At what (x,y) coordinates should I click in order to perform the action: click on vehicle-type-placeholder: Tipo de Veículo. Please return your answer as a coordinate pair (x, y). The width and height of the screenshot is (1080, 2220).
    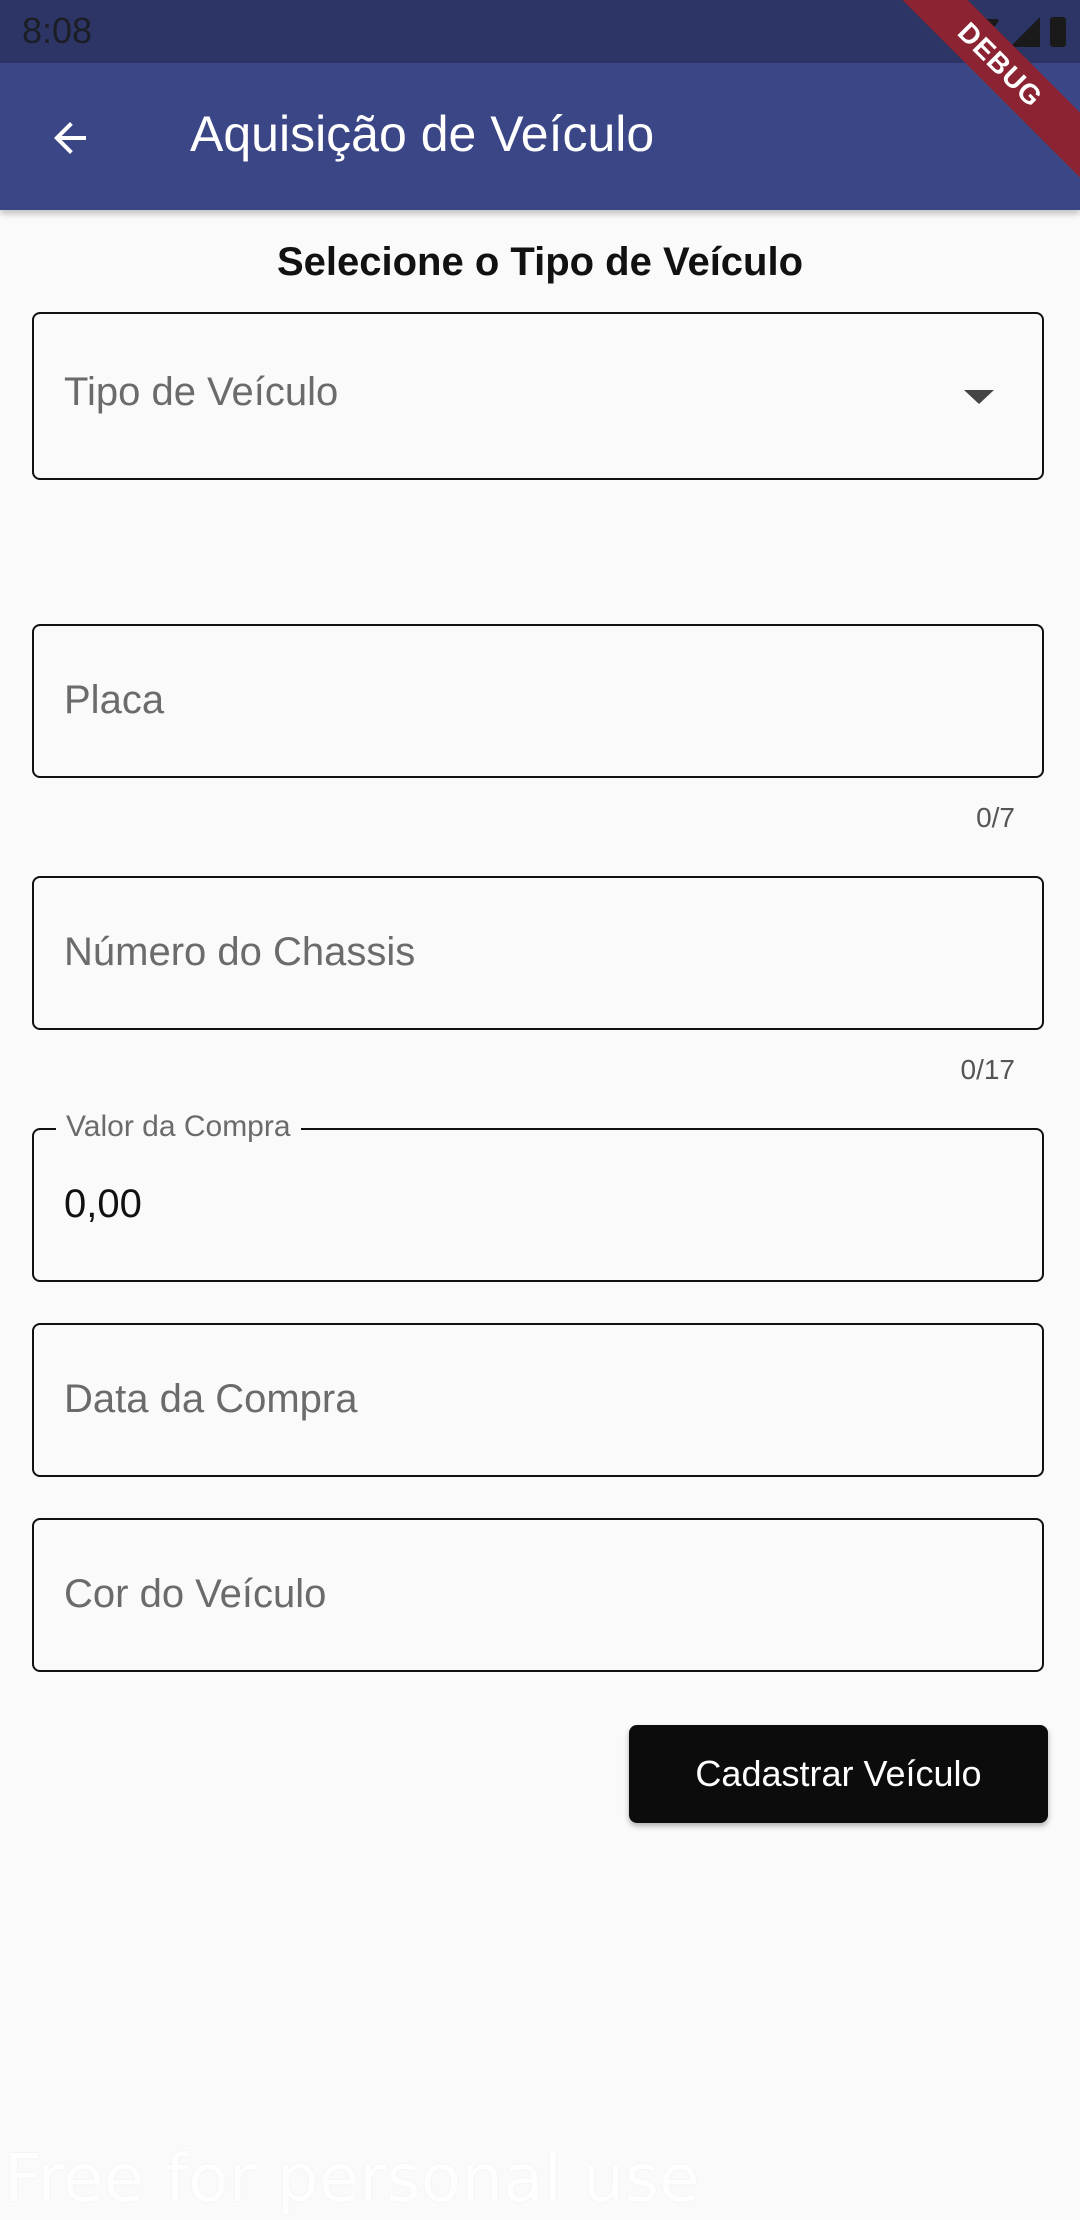
    Looking at the image, I should click on (201, 392).